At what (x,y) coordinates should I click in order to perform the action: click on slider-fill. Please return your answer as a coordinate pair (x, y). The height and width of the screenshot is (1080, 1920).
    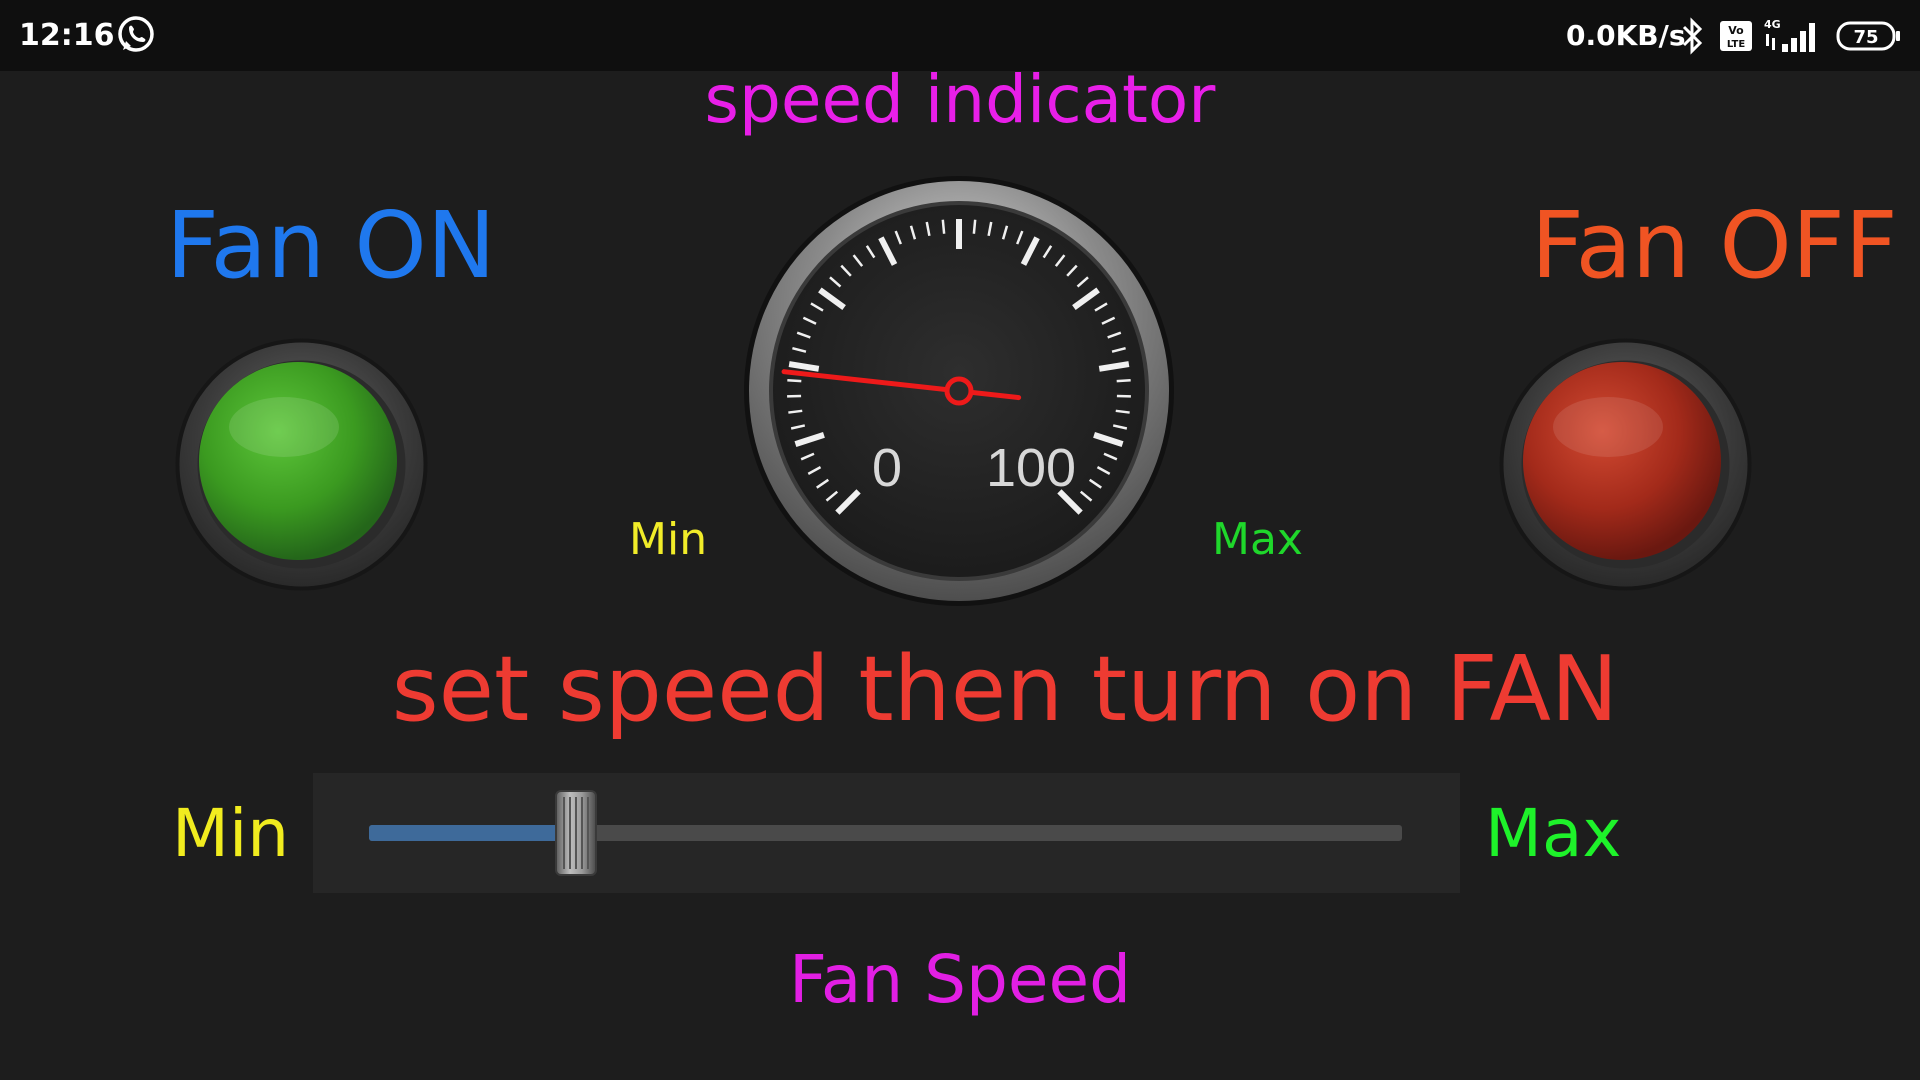
    Looking at the image, I should click on (472, 833).